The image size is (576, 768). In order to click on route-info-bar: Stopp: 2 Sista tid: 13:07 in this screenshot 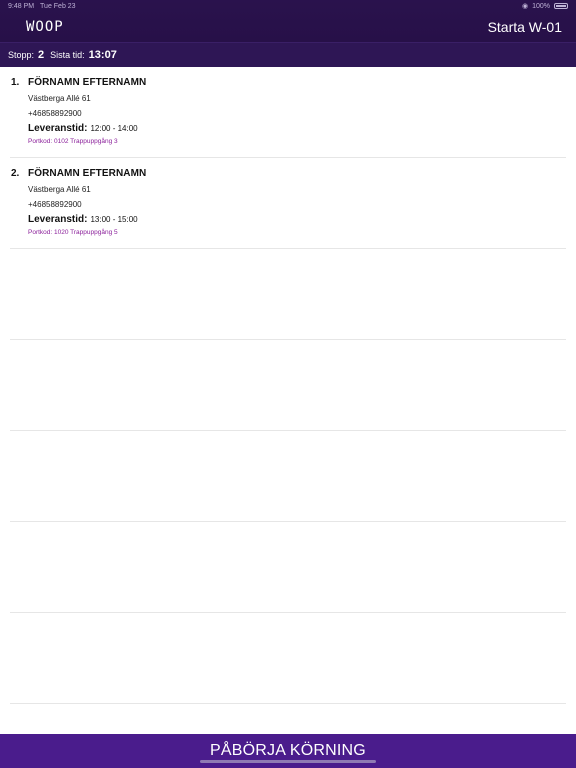, I will do `click(288, 54)`.